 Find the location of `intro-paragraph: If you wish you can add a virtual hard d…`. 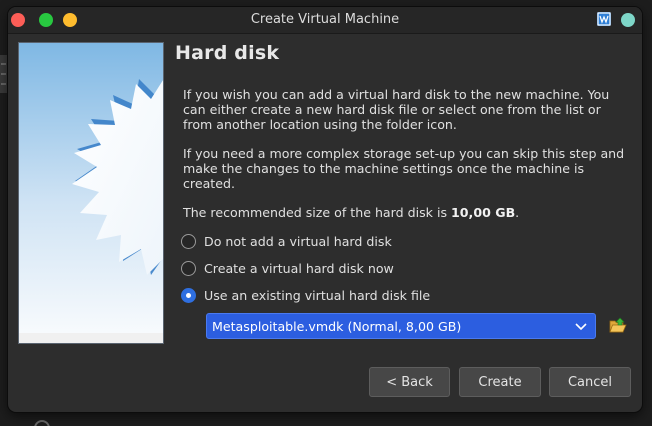

intro-paragraph: If you wish you can add a virtual hard d… is located at coordinates (396, 109).